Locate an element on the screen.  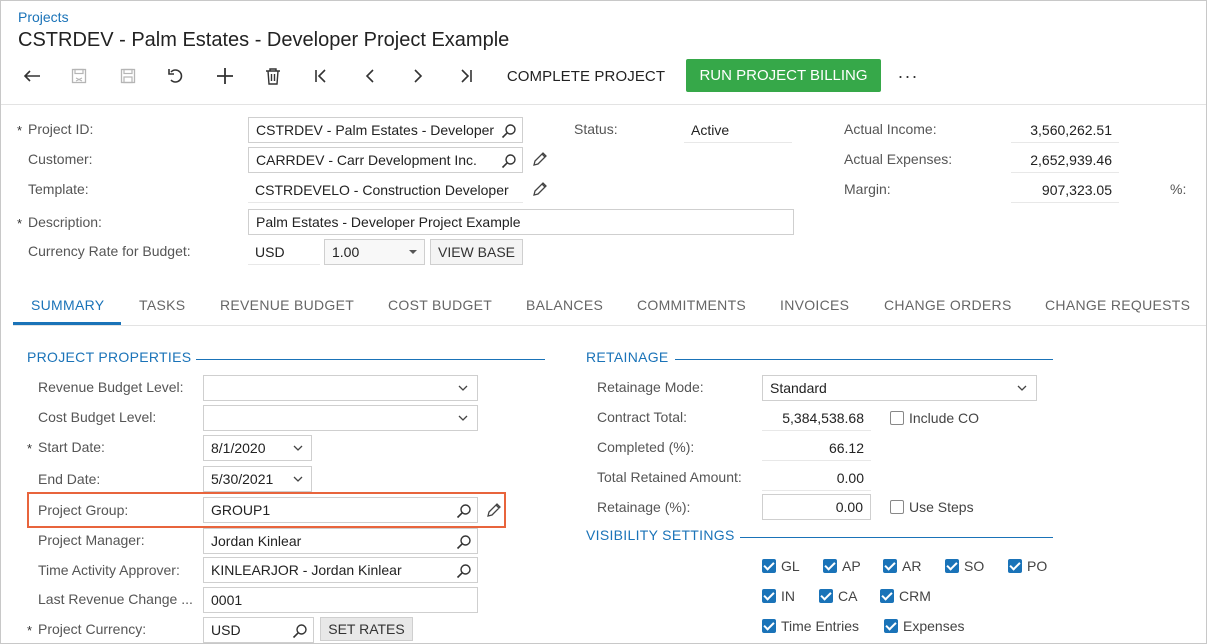
project-currency-input: USD is located at coordinates (258, 630).